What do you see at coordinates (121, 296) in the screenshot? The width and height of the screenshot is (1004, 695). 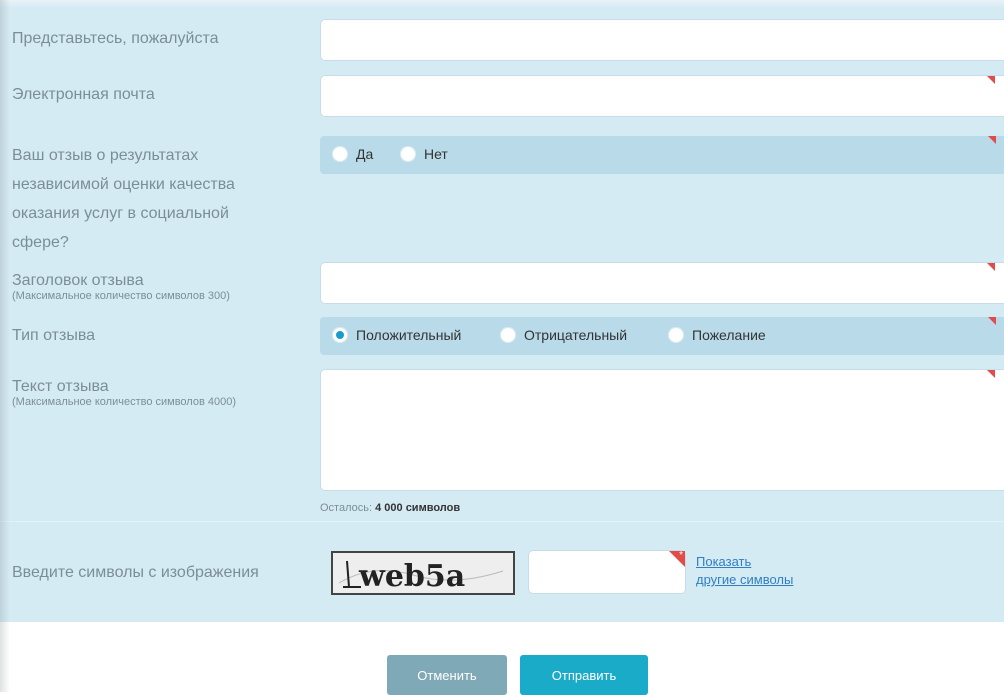 I see `title-hint: (Максимальное количество символов 300)` at bounding box center [121, 296].